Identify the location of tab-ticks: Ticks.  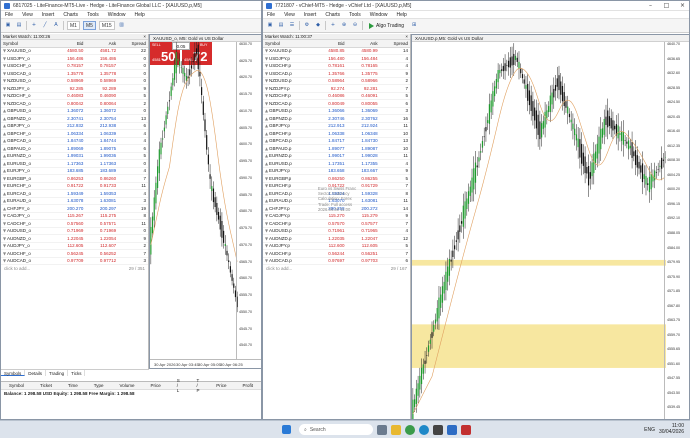
(77, 373).